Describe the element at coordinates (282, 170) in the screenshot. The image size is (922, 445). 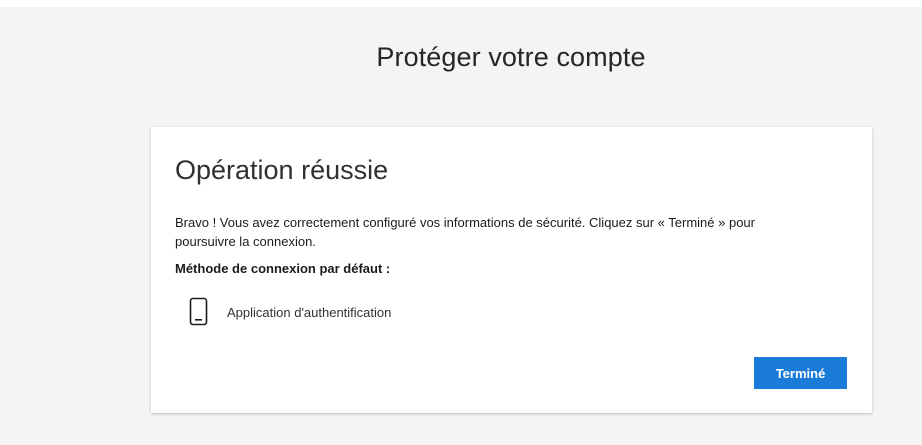
I see `card-heading: Opération réussie` at that location.